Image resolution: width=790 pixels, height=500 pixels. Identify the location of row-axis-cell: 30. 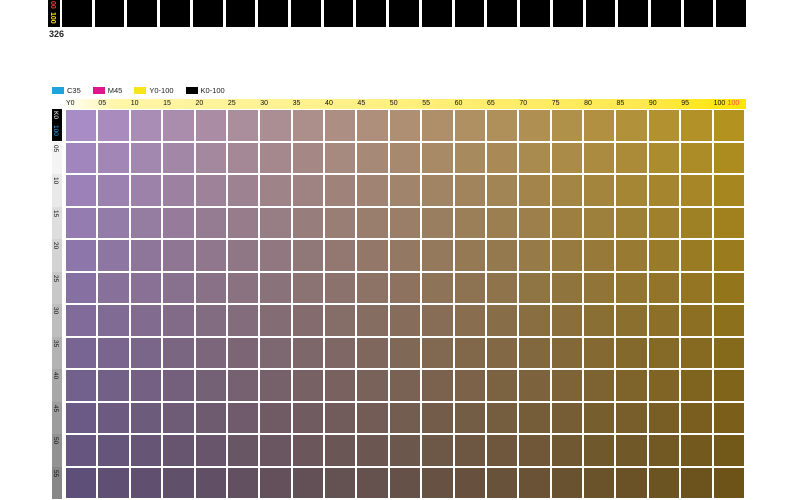
(57, 320).